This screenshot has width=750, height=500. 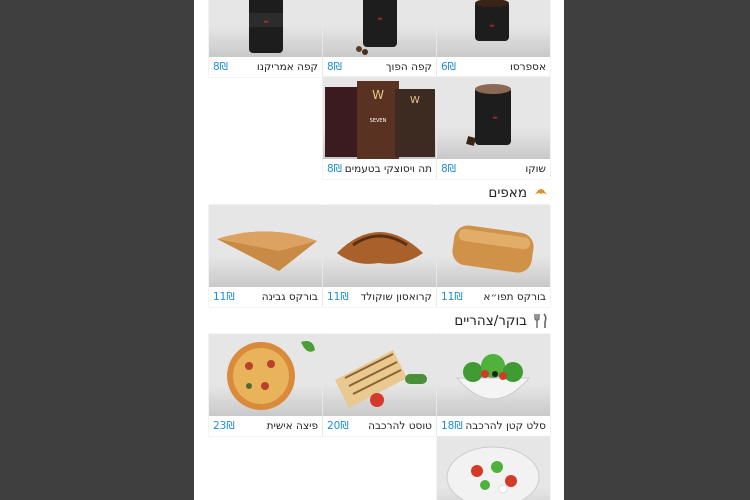 I want to click on section-title-breakfast: בוקר/צהריים, so click(x=501, y=321).